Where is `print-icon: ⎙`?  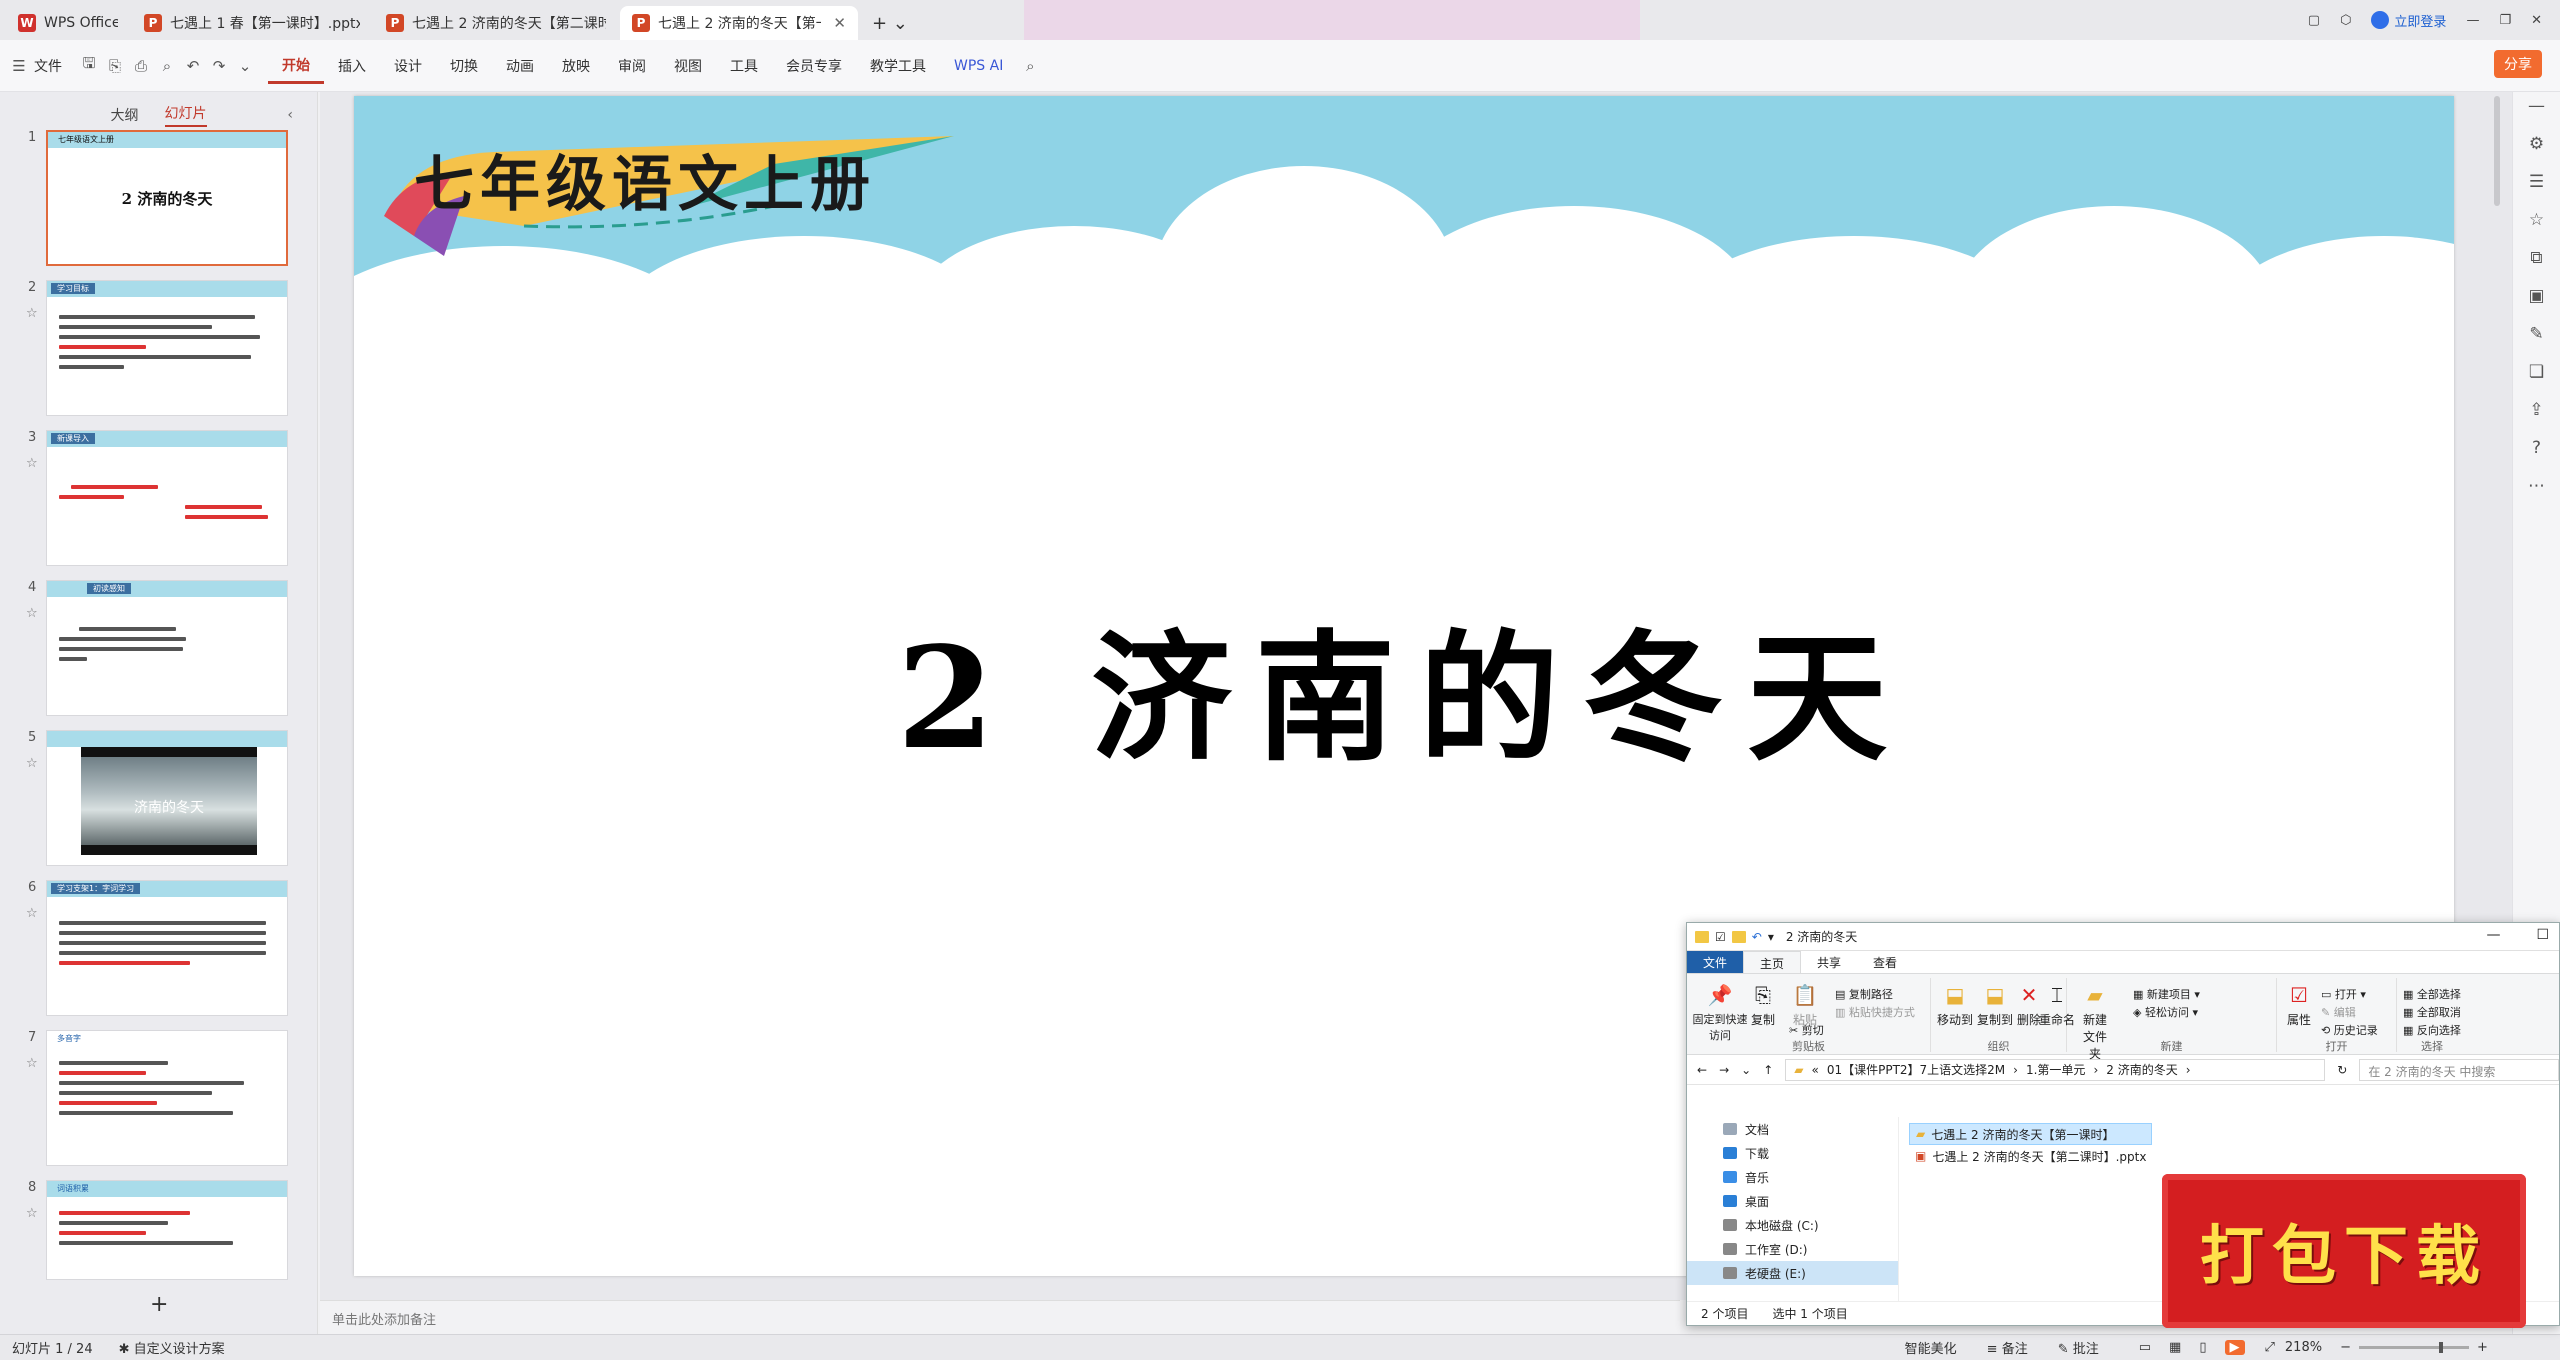
print-icon: ⎙ is located at coordinates (141, 66).